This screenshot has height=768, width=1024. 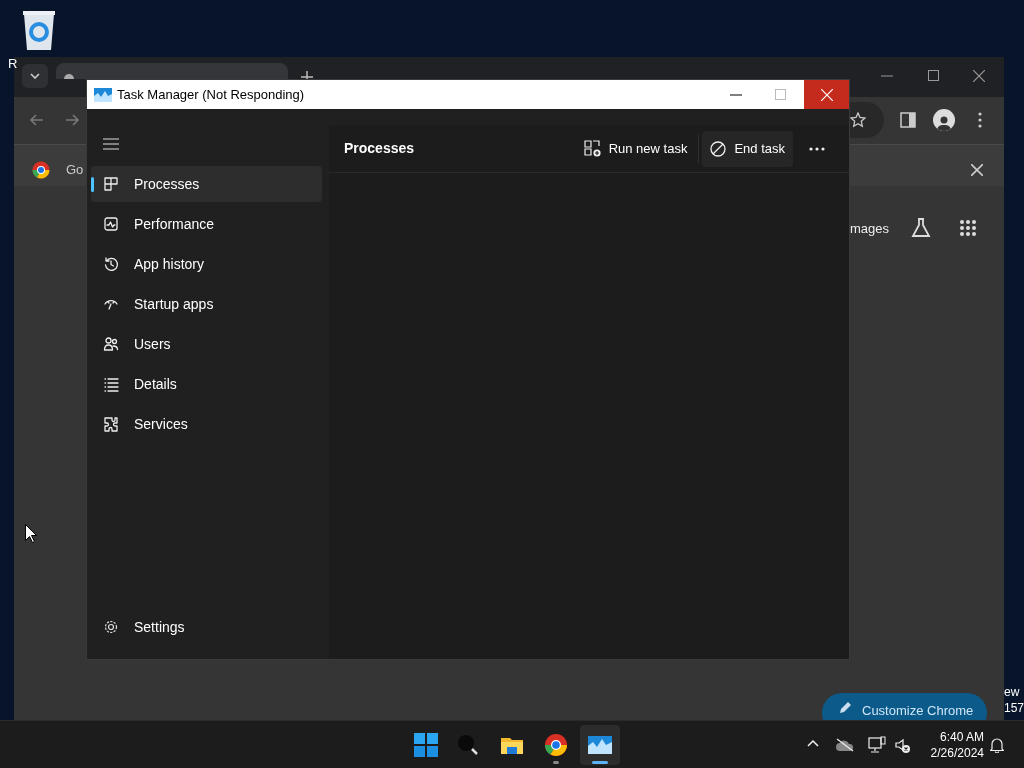 What do you see at coordinates (206, 184) in the screenshot?
I see `nav-item: Processes` at bounding box center [206, 184].